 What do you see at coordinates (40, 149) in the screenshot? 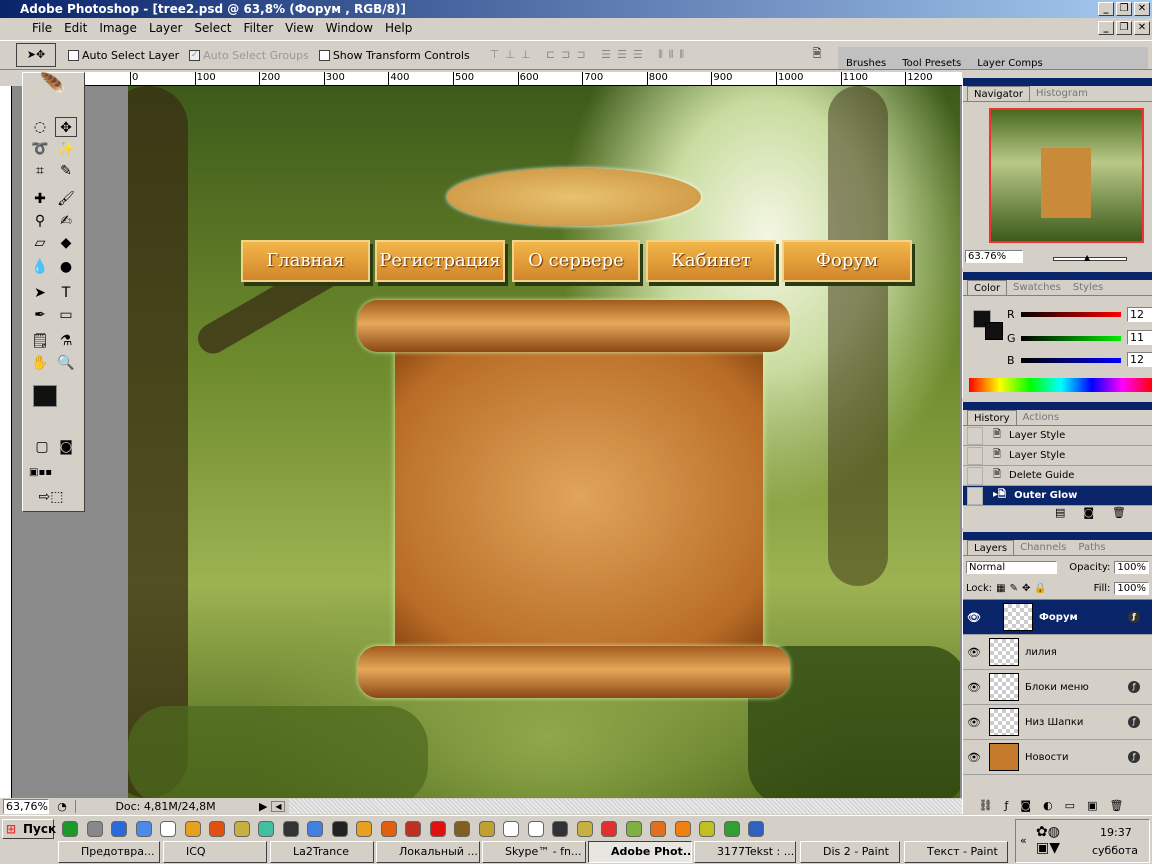
I see `lasso-tool-icon: ➰` at bounding box center [40, 149].